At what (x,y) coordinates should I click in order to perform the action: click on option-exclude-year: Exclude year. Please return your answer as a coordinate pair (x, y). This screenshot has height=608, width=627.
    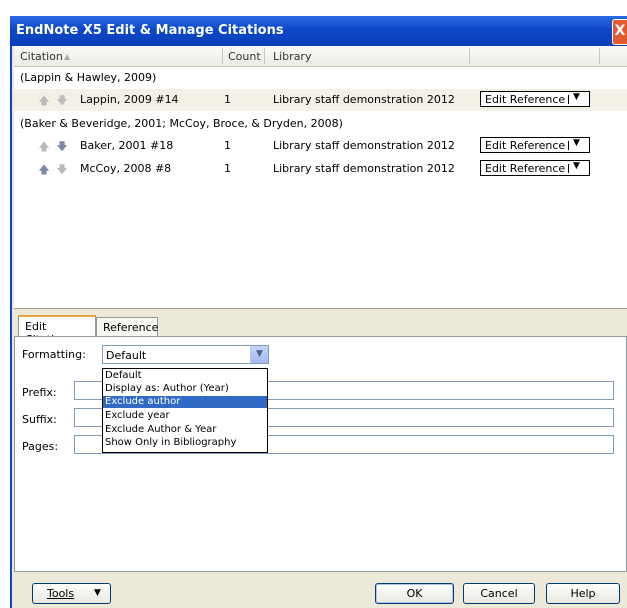
    Looking at the image, I should click on (185, 416).